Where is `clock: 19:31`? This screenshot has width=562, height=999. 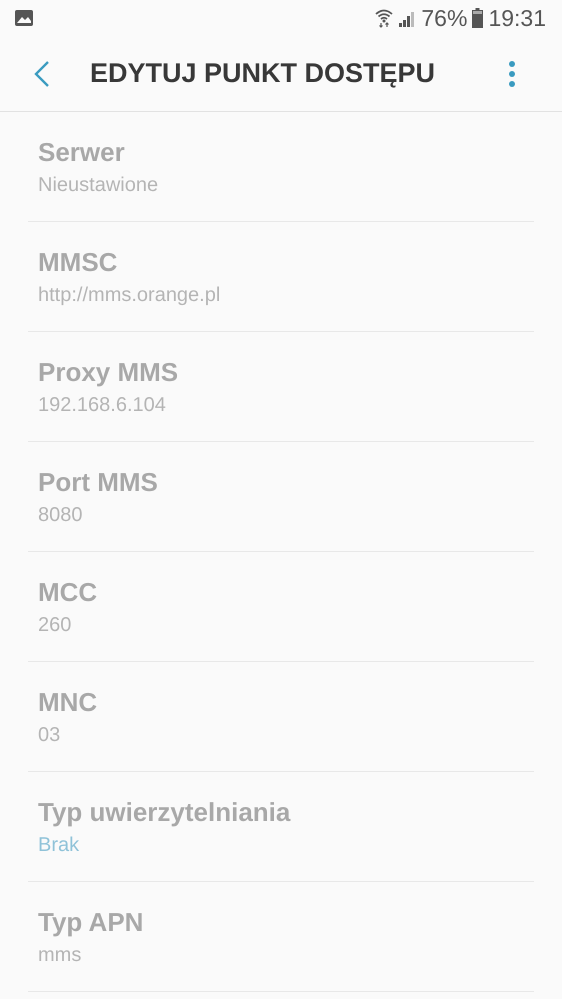
clock: 19:31 is located at coordinates (517, 18).